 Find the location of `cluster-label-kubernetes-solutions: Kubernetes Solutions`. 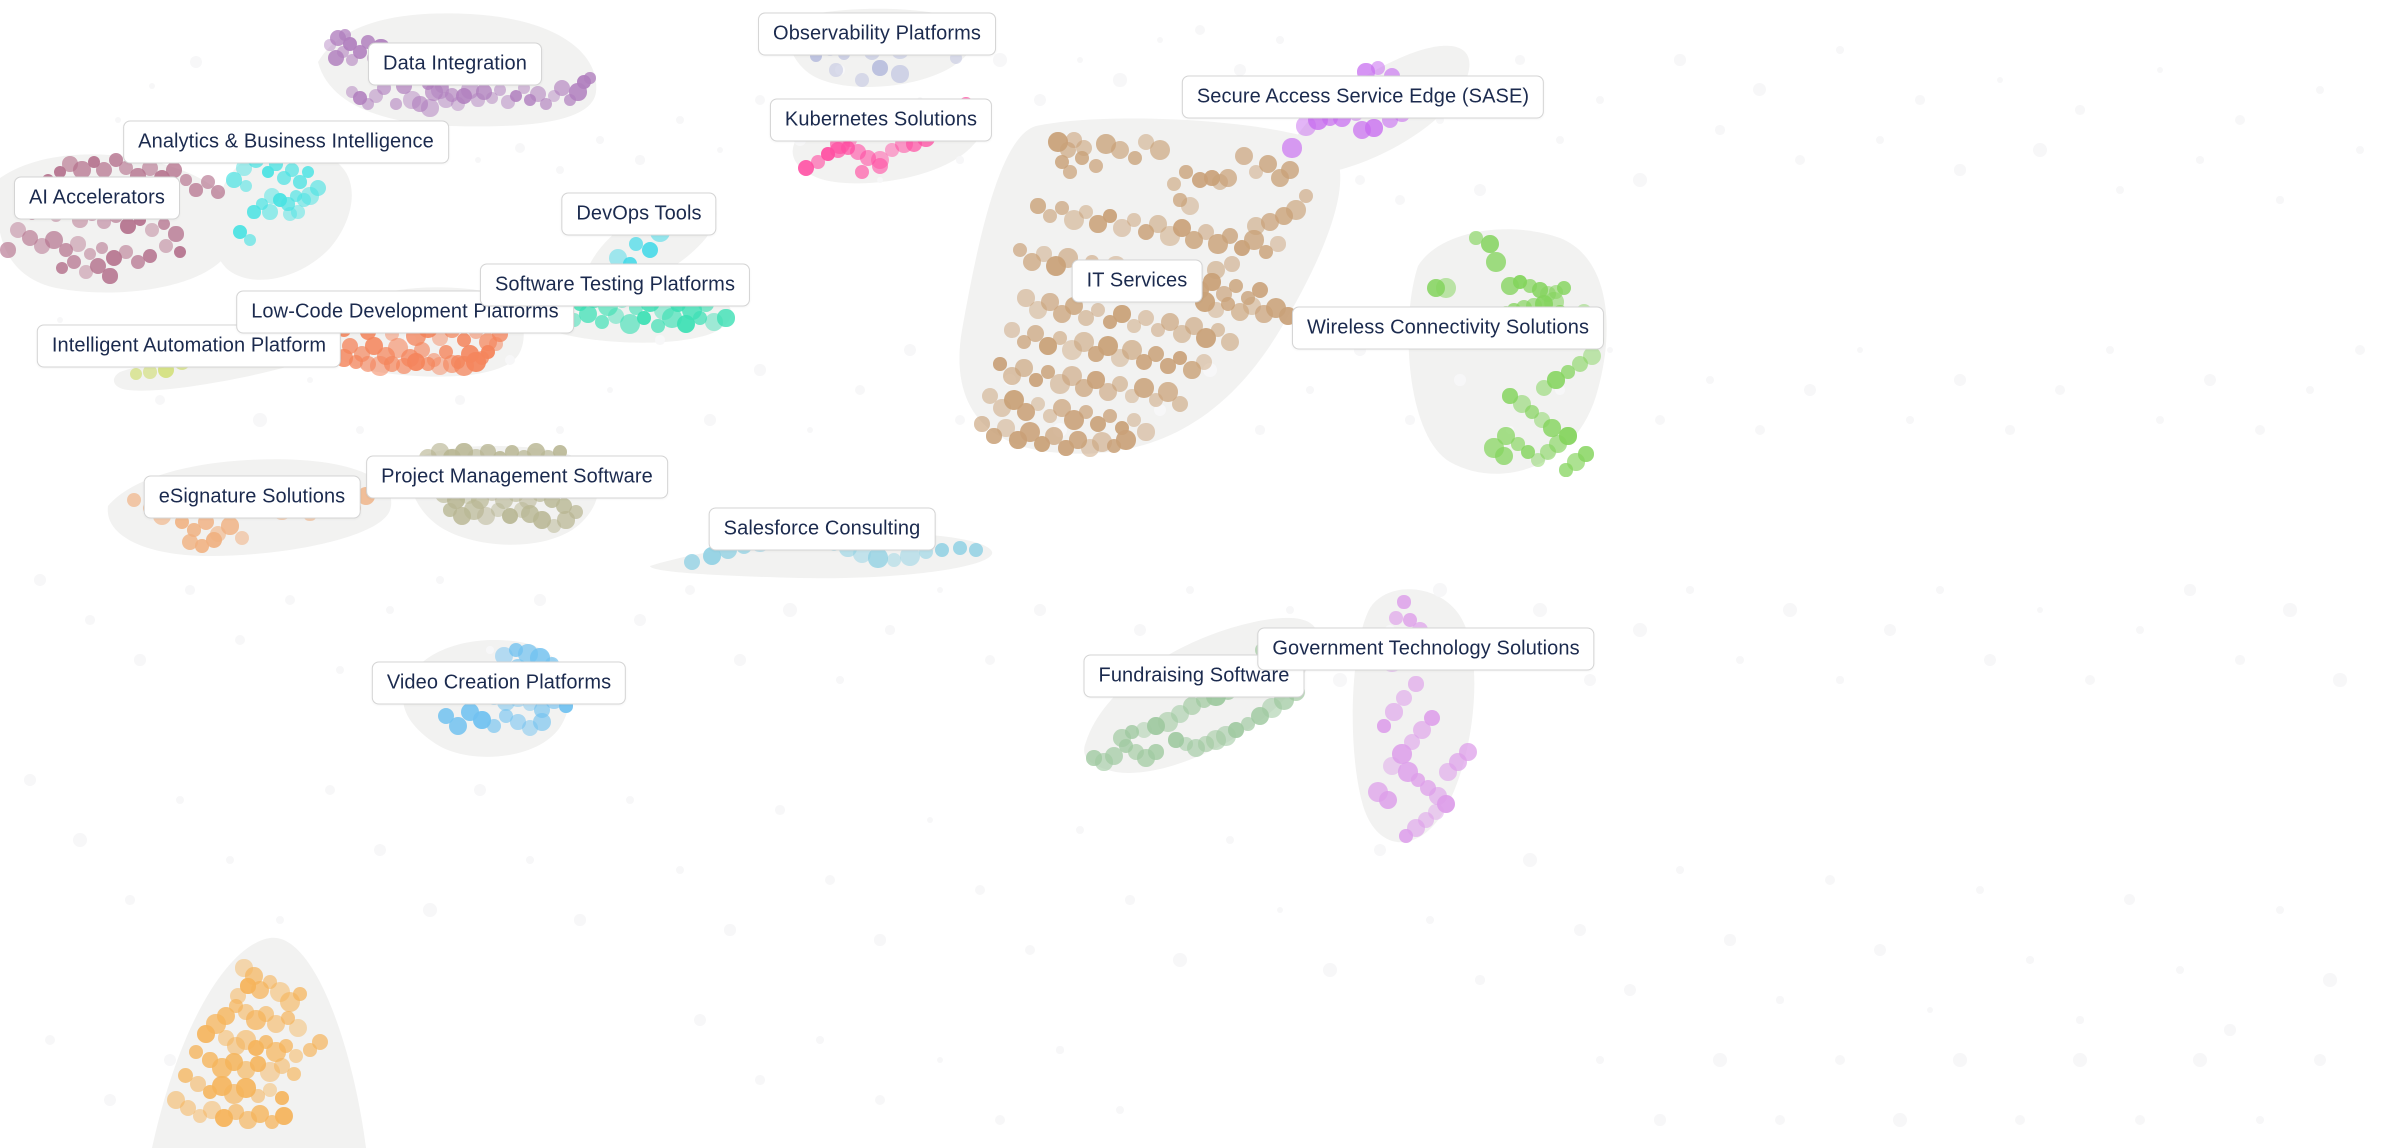

cluster-label-kubernetes-solutions: Kubernetes Solutions is located at coordinates (881, 120).